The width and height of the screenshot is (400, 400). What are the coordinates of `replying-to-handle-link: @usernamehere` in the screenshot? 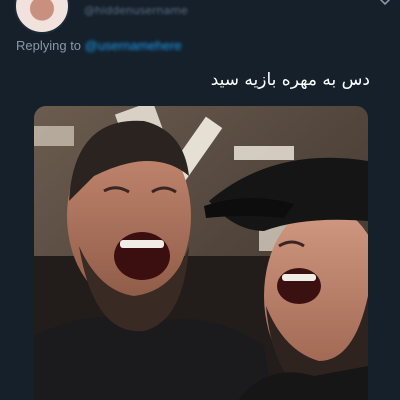 It's located at (133, 45).